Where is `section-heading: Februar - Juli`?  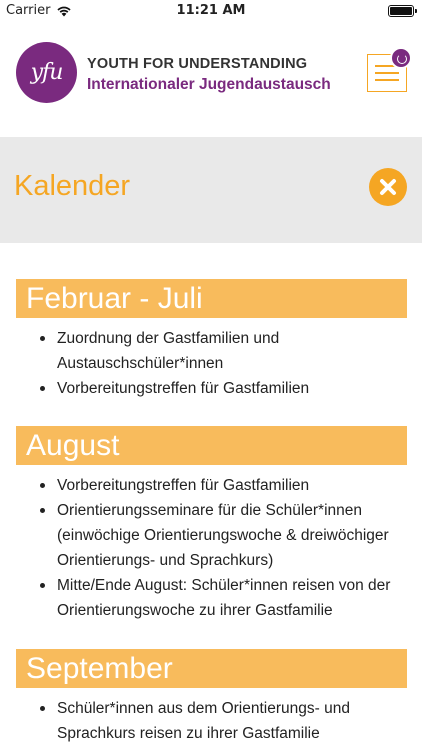
section-heading: Februar - Juli is located at coordinates (211, 298).